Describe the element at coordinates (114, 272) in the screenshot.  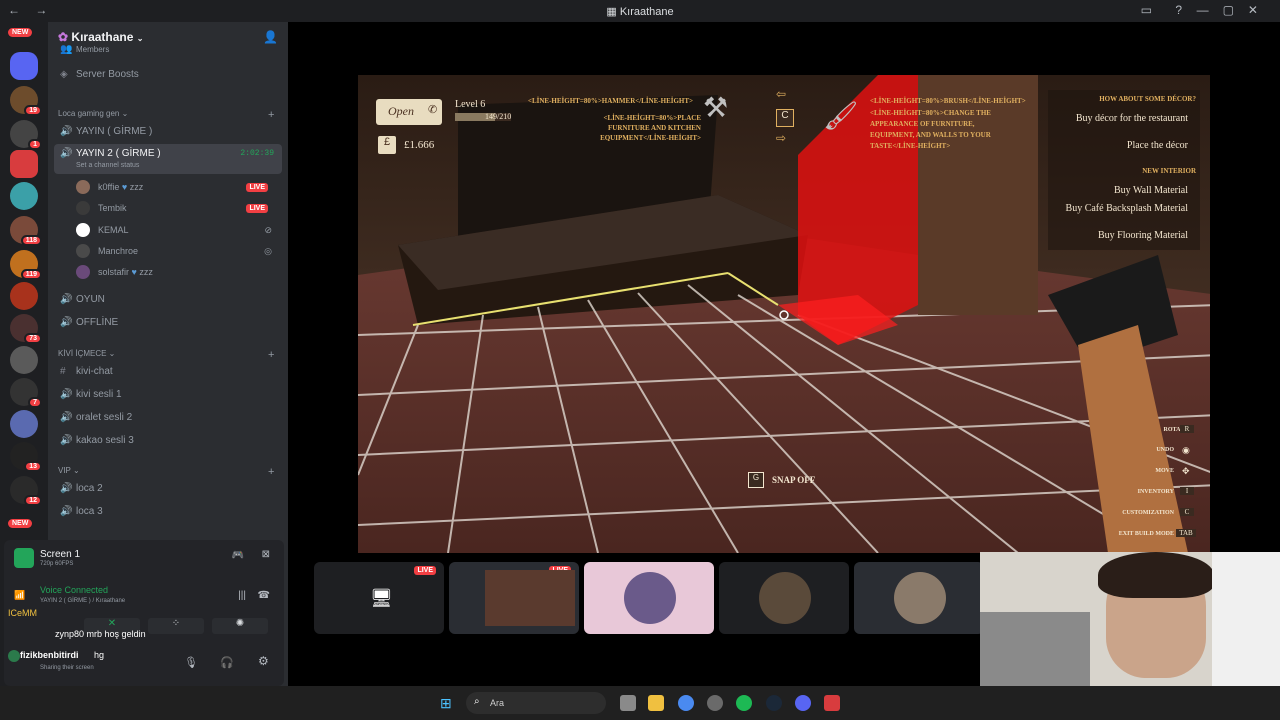
I see `user-name: solstafir` at that location.